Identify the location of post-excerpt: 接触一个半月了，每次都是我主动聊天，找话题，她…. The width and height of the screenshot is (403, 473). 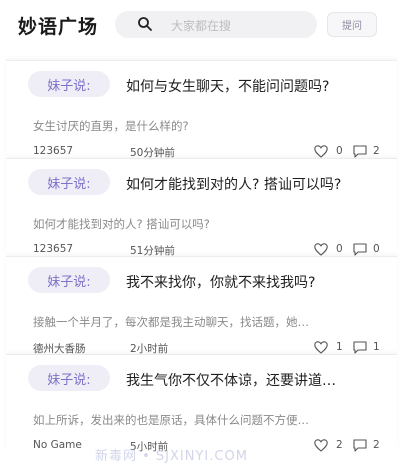
(171, 322).